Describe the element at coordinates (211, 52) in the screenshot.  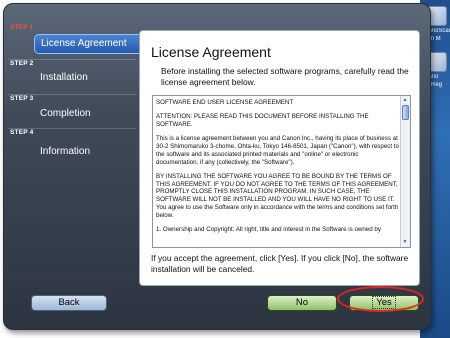
I see `page-title: License Agreement` at that location.